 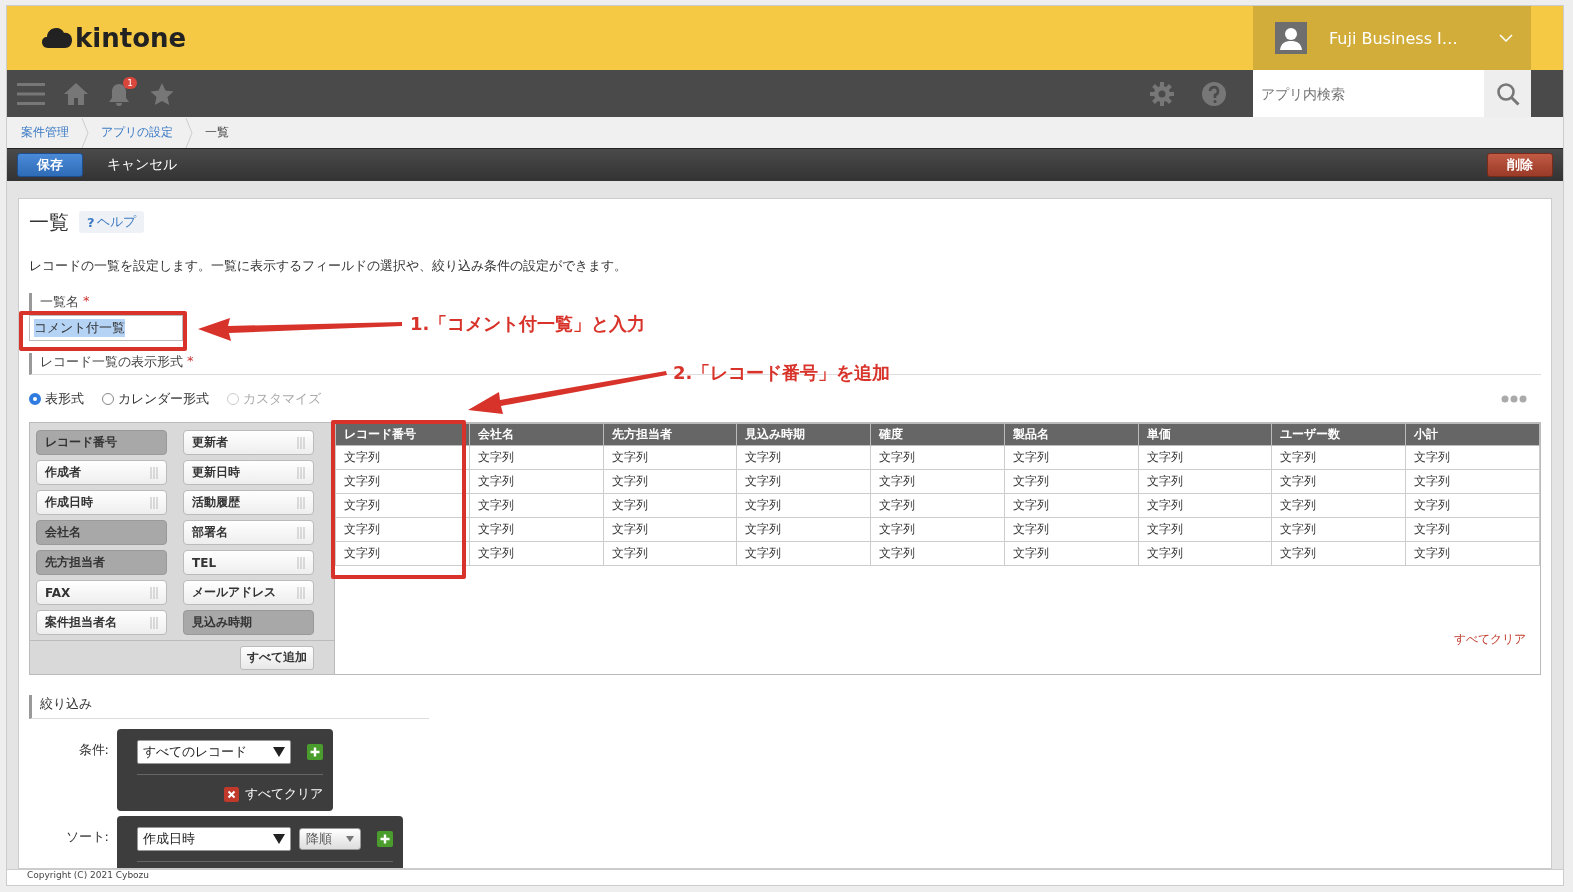 What do you see at coordinates (248, 622) in the screenshot?
I see `field-chip: 見込み時期` at bounding box center [248, 622].